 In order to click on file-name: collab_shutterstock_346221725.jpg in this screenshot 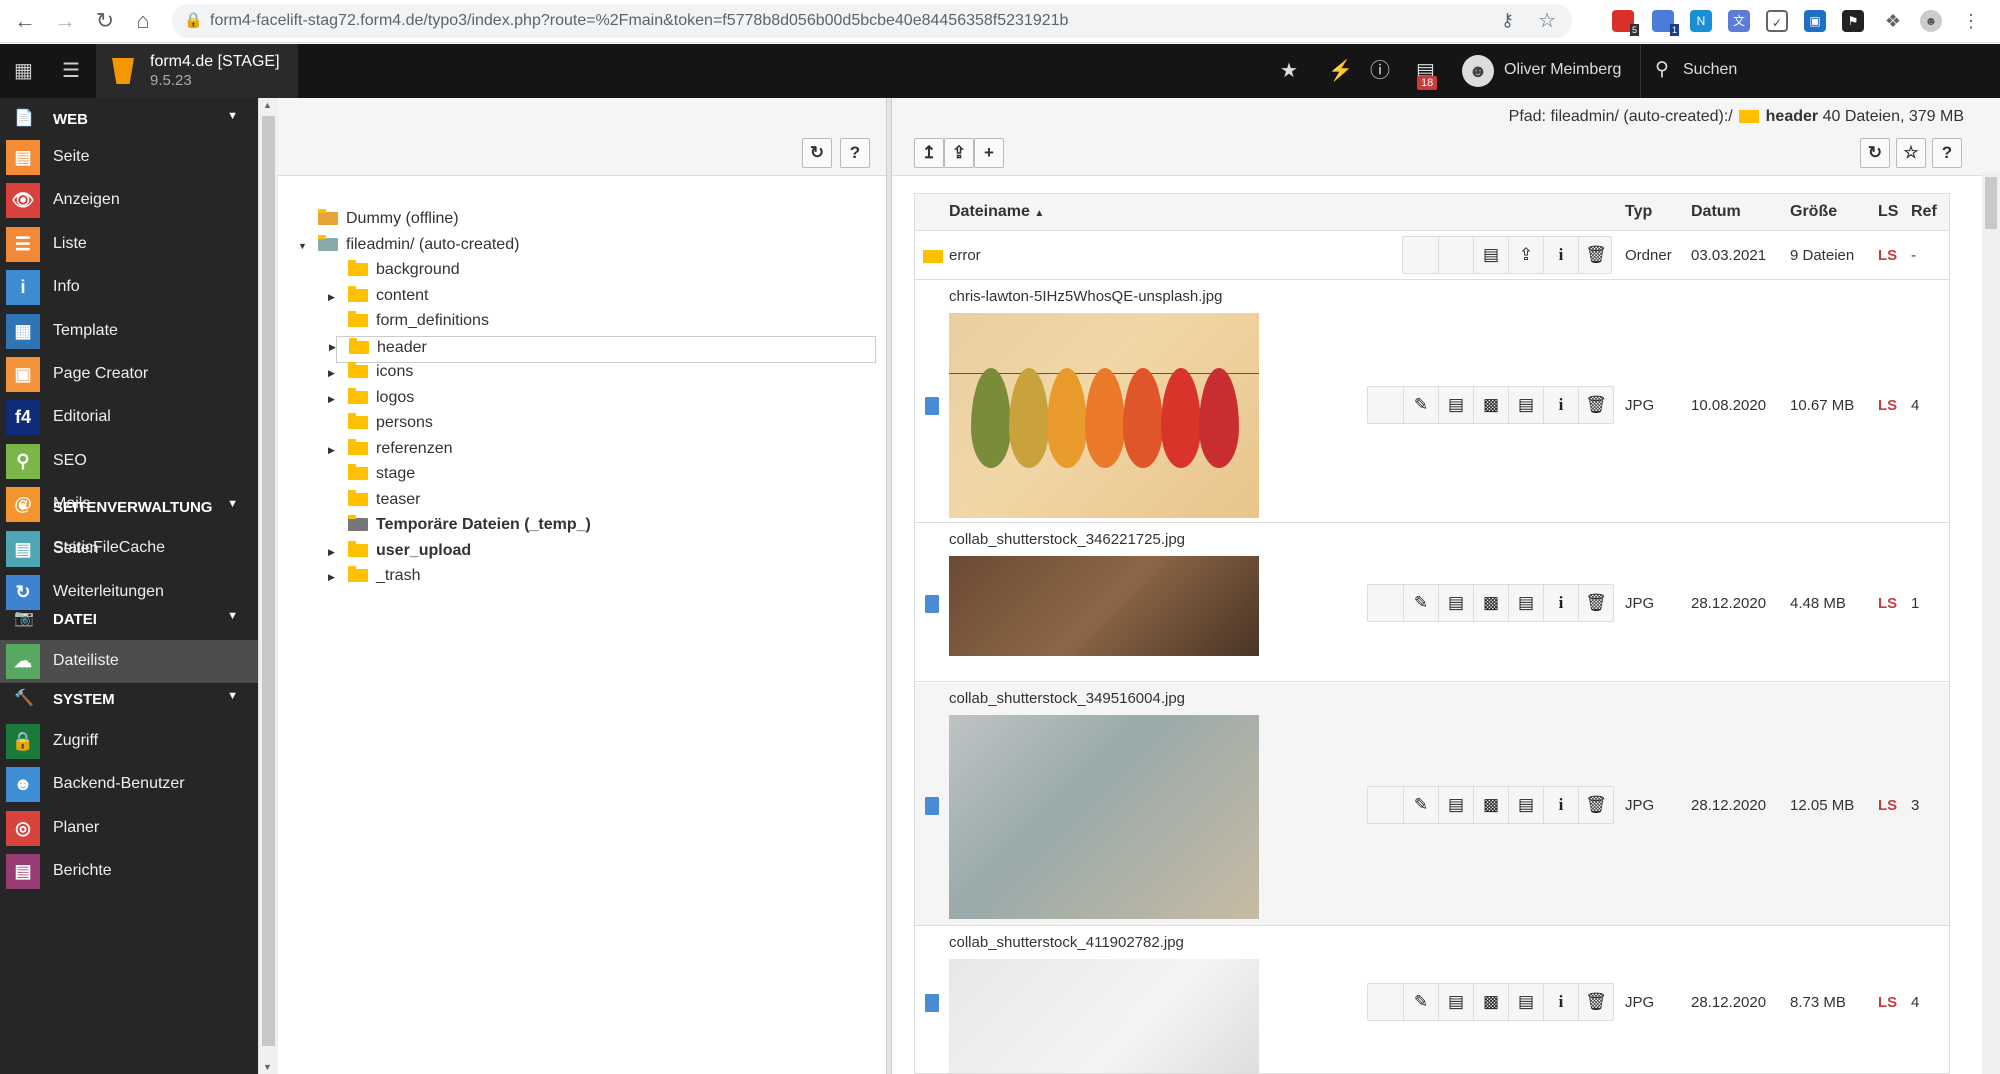, I will do `click(1067, 539)`.